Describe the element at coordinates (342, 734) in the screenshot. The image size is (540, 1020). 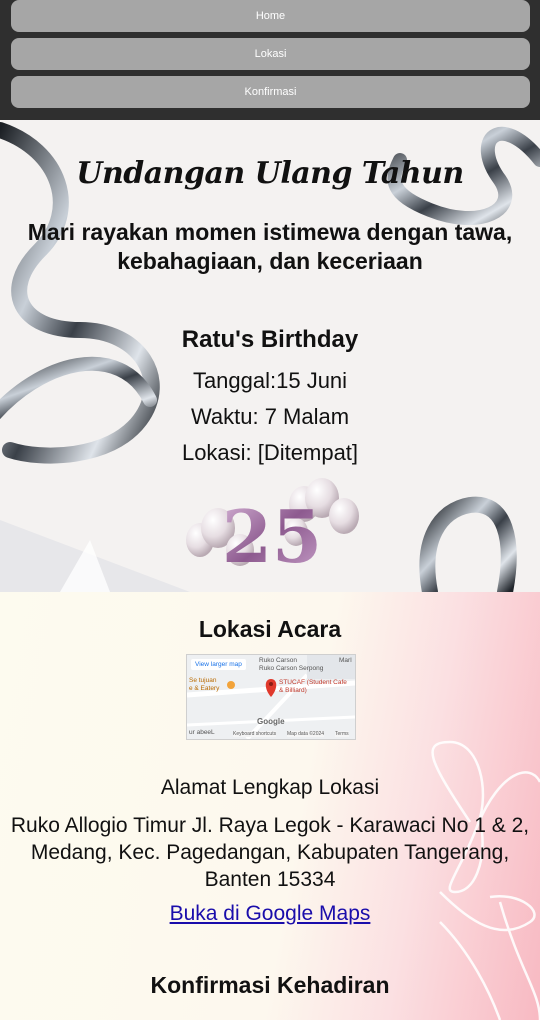
I see `terms-link: Terms` at that location.